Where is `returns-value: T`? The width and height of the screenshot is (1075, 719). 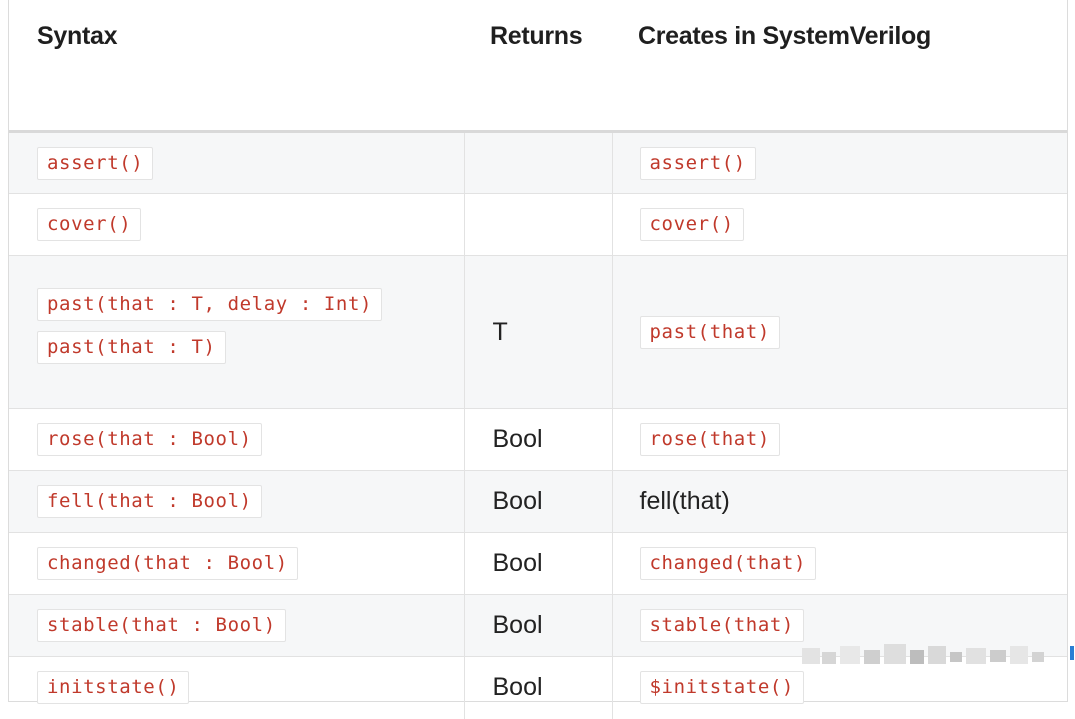 returns-value: T is located at coordinates (500, 331).